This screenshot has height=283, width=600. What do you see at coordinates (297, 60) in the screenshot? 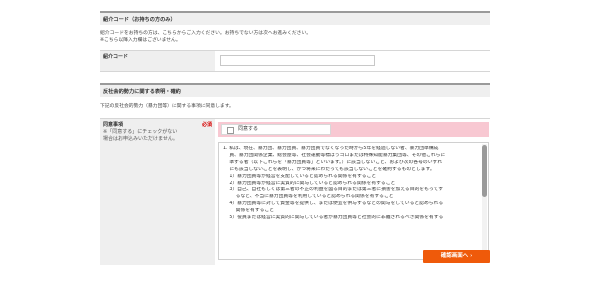
I see `referral-code-input` at bounding box center [297, 60].